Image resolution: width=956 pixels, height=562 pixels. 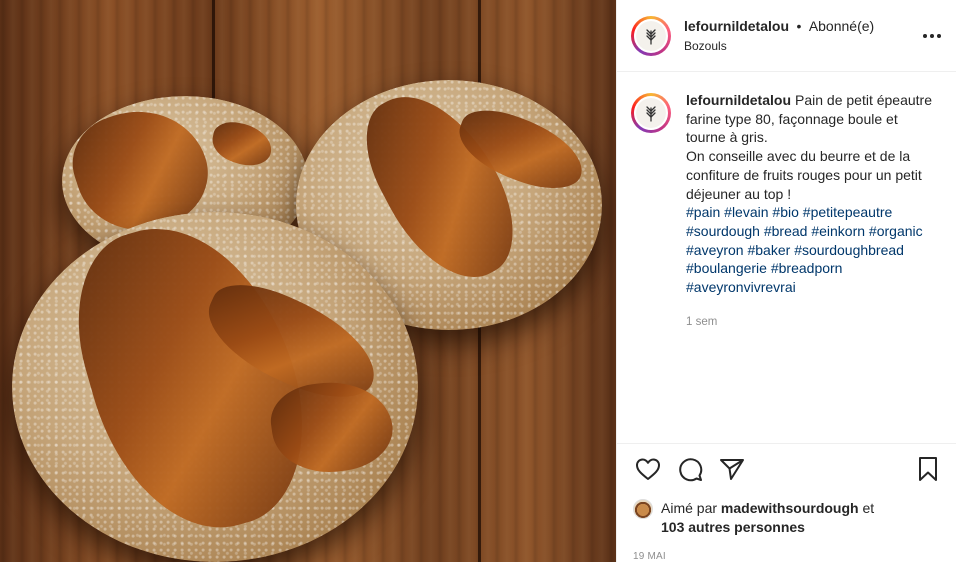 What do you see at coordinates (932, 36) in the screenshot?
I see `more-horizontal-icon` at bounding box center [932, 36].